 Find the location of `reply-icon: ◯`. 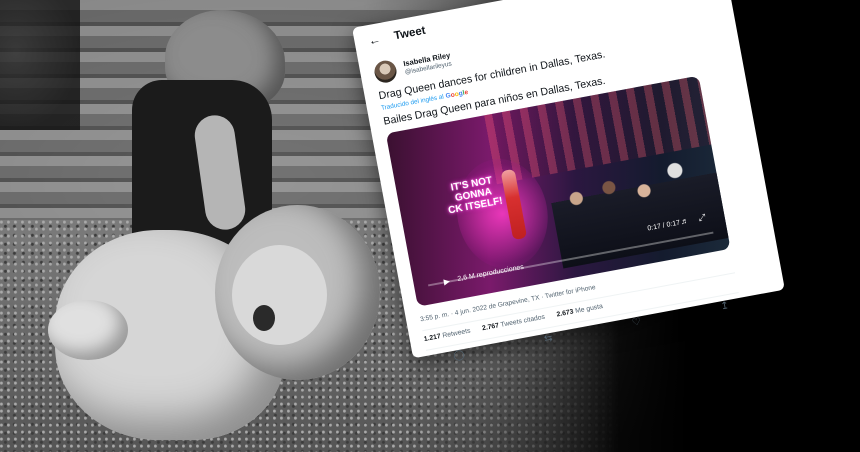

reply-icon: ◯ is located at coordinates (459, 355).